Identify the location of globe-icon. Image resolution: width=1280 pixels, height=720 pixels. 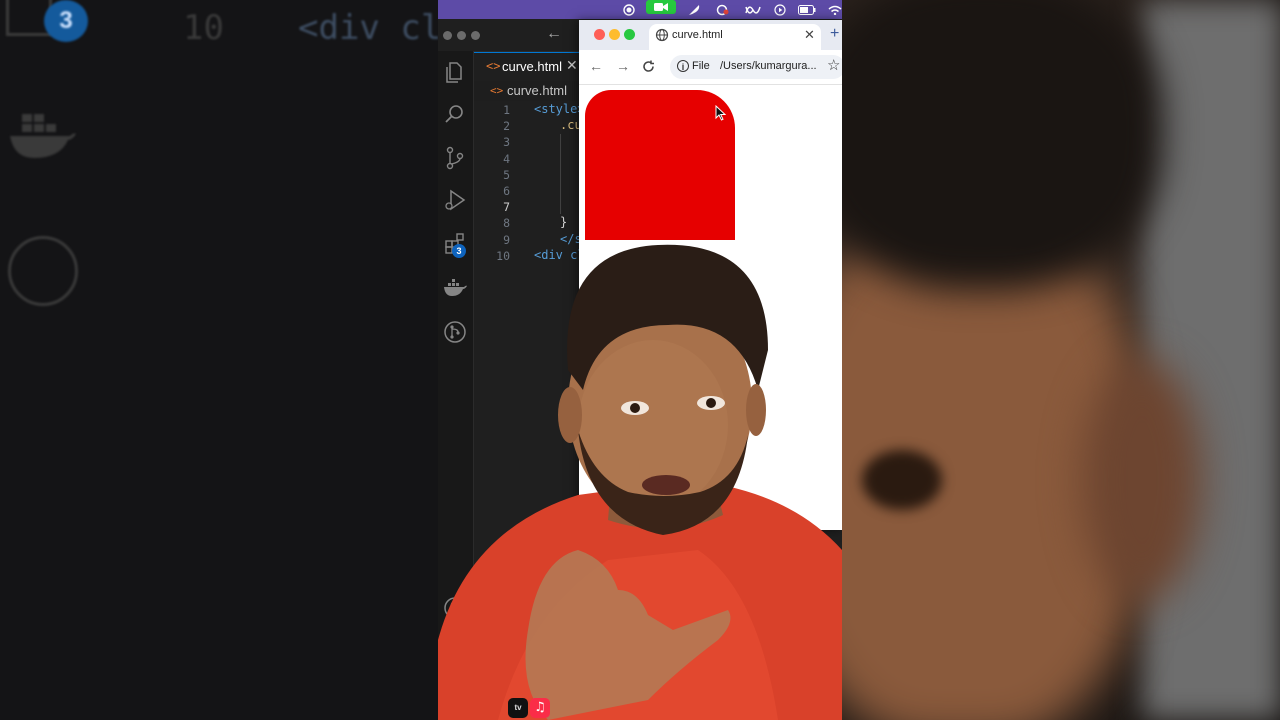
(662, 35).